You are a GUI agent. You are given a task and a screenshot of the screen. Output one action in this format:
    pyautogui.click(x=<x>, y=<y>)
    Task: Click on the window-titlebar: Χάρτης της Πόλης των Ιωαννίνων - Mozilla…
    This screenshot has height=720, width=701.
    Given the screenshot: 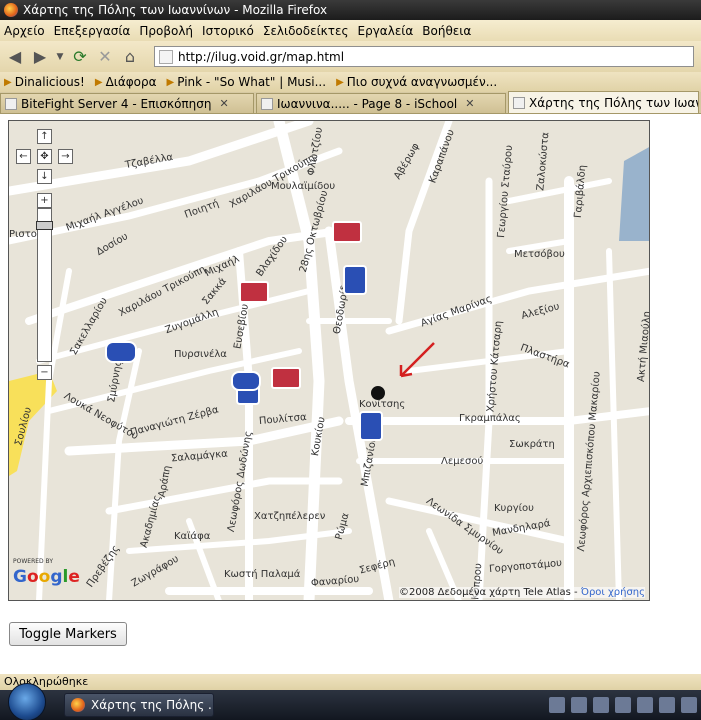 What is the action you would take?
    pyautogui.click(x=350, y=10)
    